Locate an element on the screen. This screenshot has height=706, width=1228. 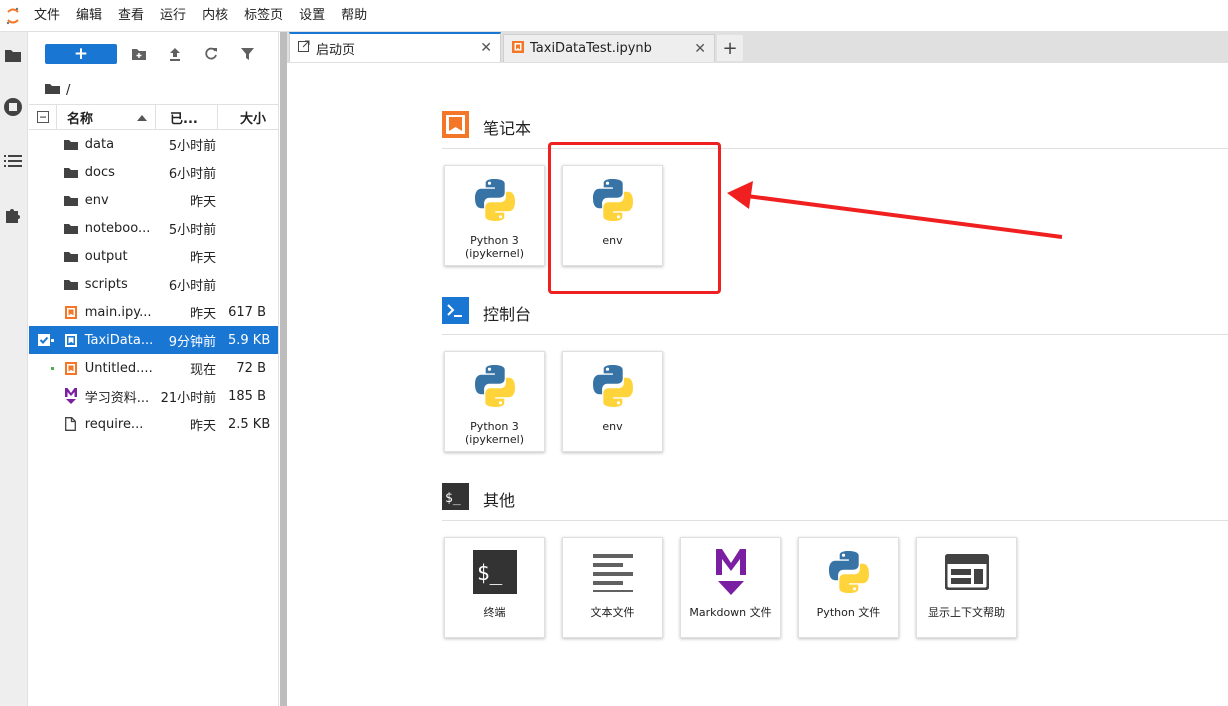
tab-notebook: TaxiDataTest.ipynb ✕ is located at coordinates (609, 48).